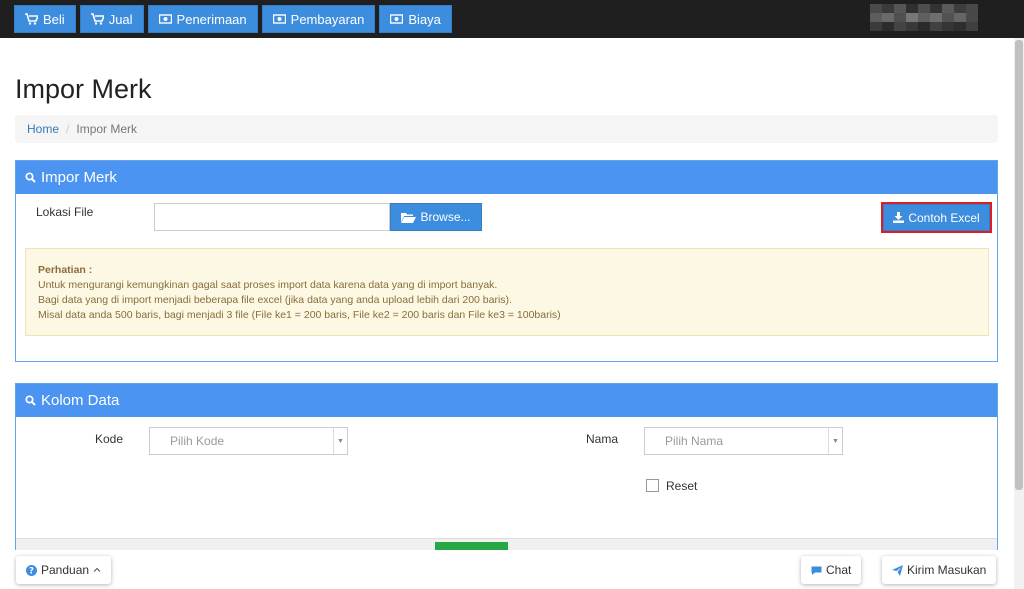 This screenshot has height=589, width=1024. I want to click on chevron-up-icon, so click(97, 569).